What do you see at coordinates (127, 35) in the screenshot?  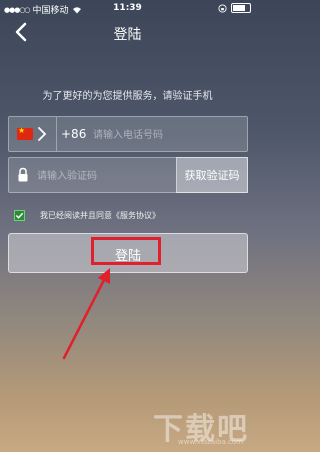 I see `page-title: 登陆` at bounding box center [127, 35].